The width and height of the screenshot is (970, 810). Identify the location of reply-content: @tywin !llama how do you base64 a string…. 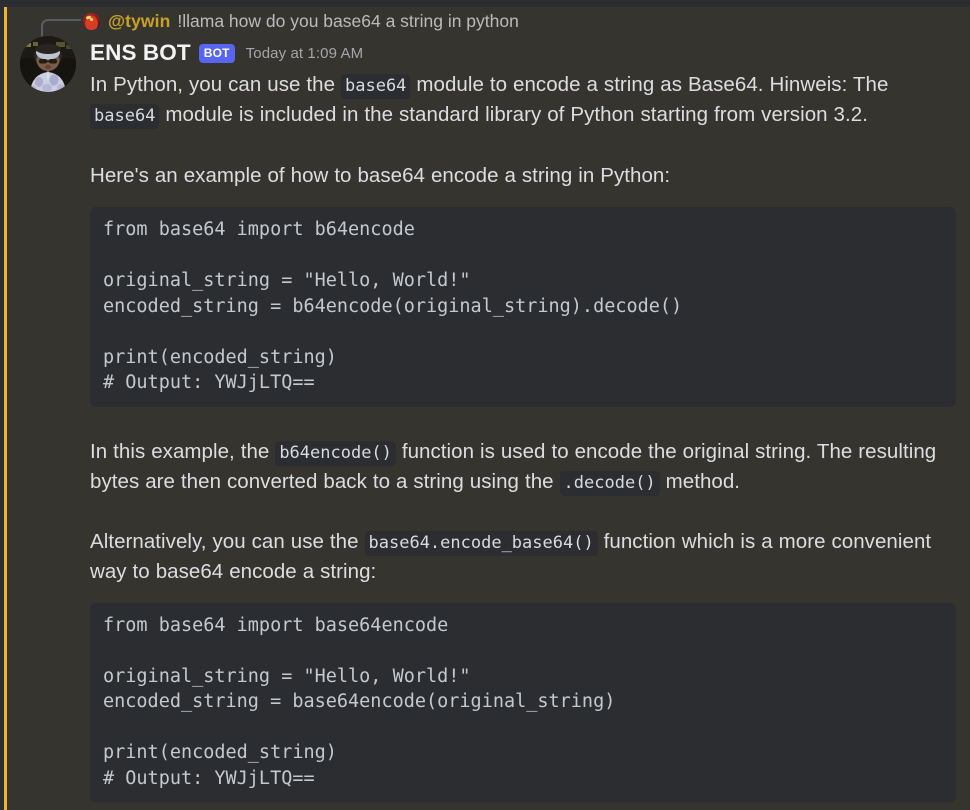
(301, 21).